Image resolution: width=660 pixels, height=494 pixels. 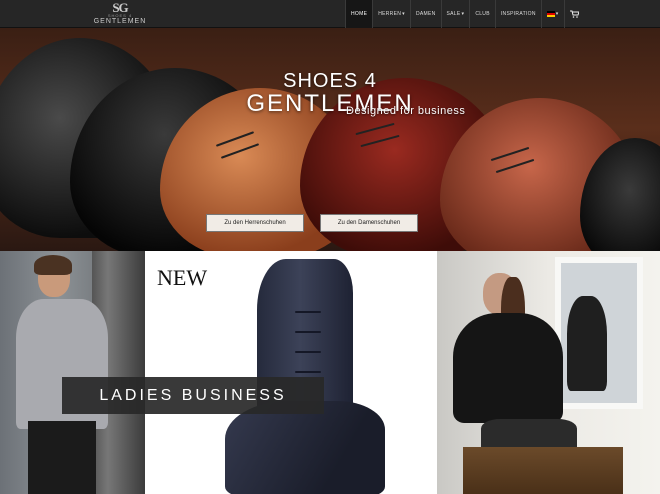 I want to click on cart-icon, so click(x=574, y=14).